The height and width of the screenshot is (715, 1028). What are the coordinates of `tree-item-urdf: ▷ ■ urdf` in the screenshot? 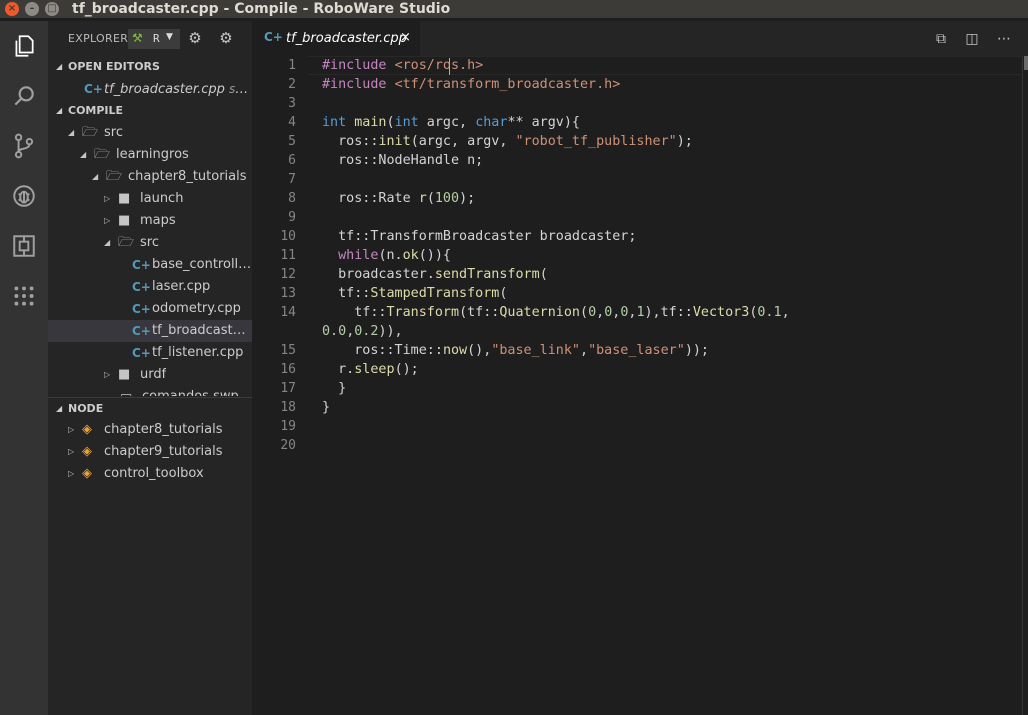 It's located at (150, 375).